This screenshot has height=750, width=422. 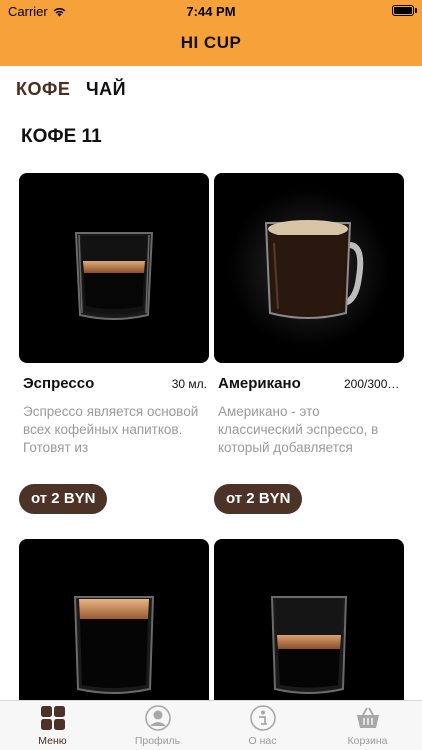 I want to click on info-icon, so click(x=262, y=718).